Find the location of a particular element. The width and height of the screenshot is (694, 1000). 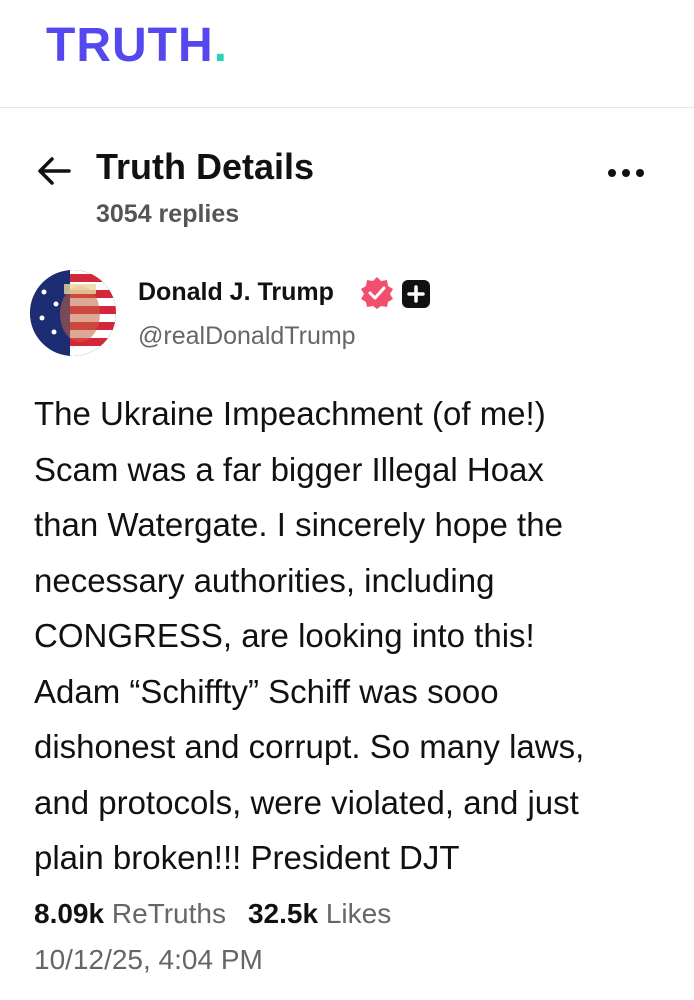

ellipsis-icon is located at coordinates (631, 172).